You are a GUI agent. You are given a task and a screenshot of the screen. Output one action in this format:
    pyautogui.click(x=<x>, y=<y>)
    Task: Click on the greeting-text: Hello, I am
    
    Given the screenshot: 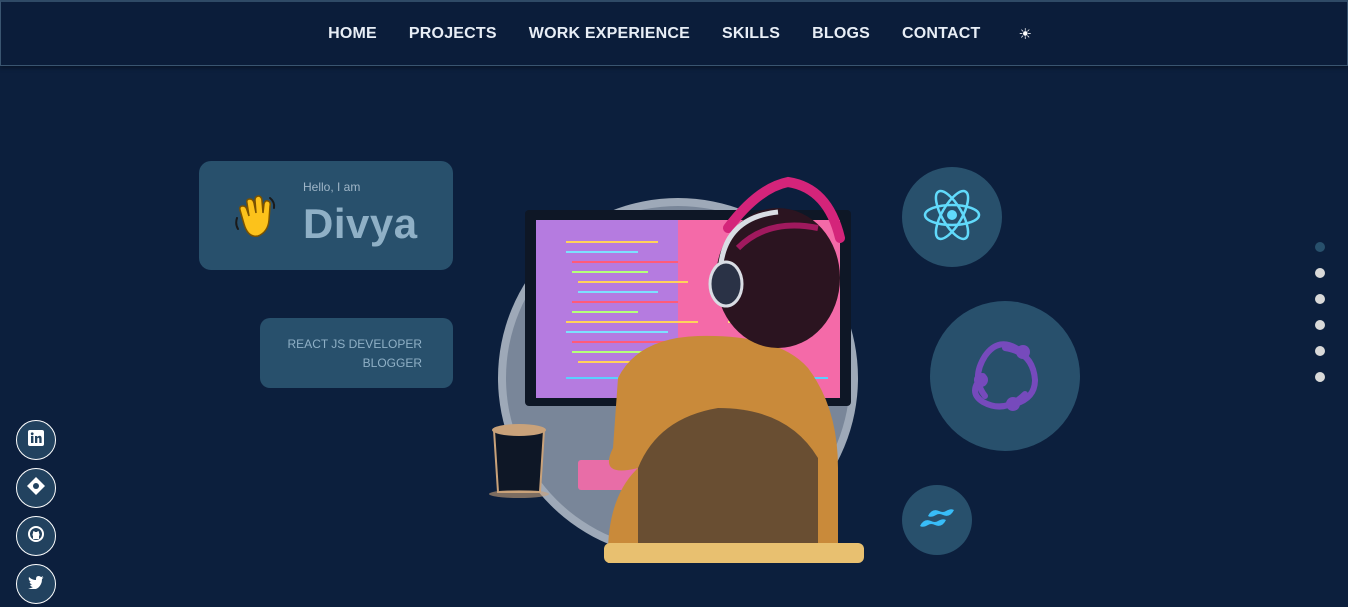 What is the action you would take?
    pyautogui.click(x=332, y=187)
    